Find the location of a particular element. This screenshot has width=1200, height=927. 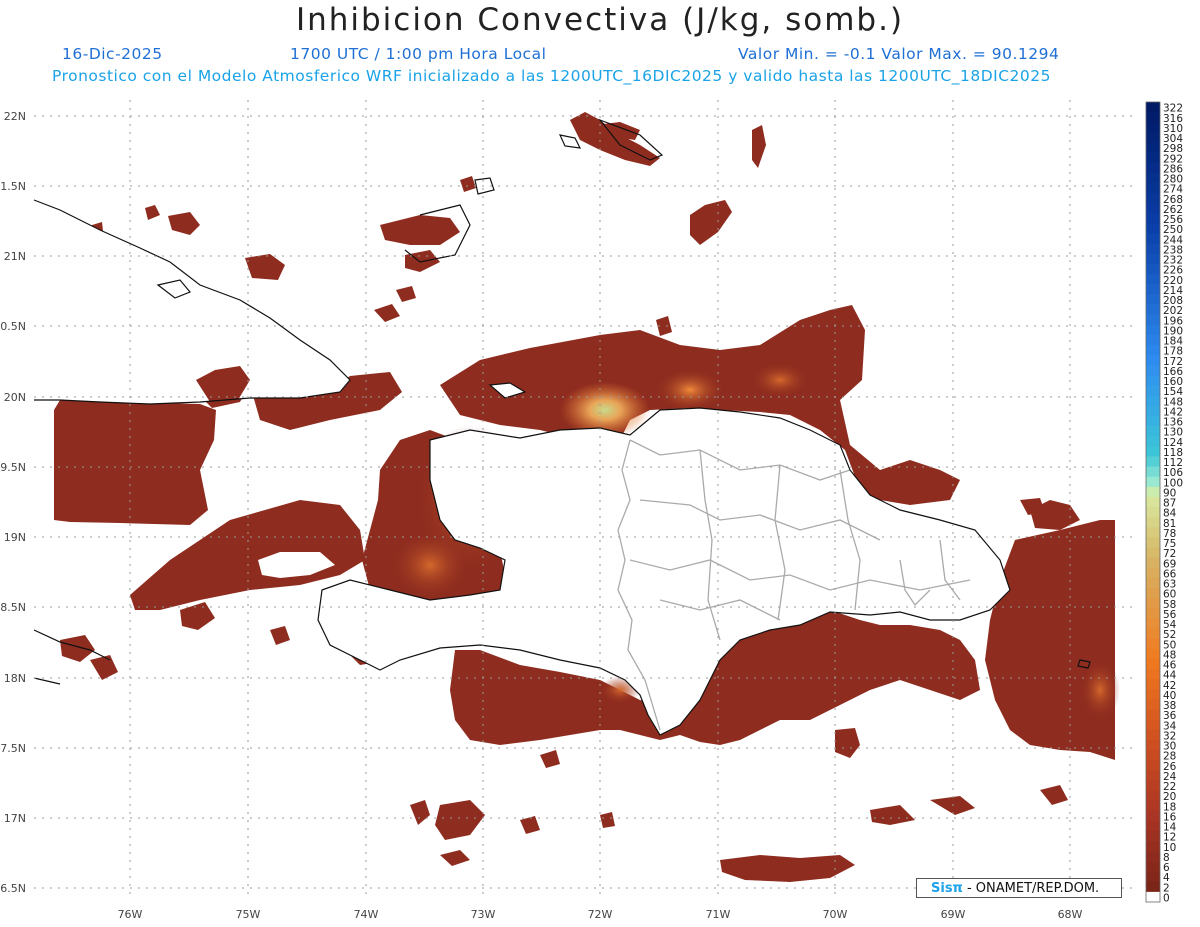

lon-label: 71W is located at coordinates (718, 914).